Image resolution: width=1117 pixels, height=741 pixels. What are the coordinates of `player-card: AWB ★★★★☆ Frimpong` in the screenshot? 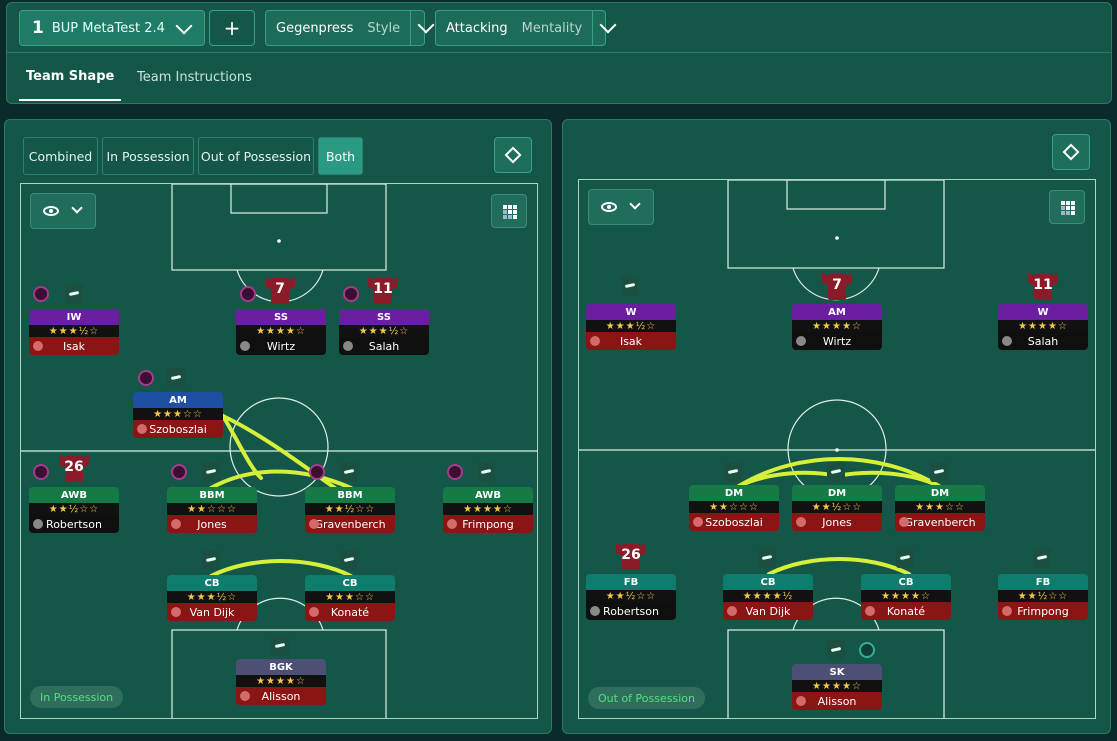 It's located at (488, 510).